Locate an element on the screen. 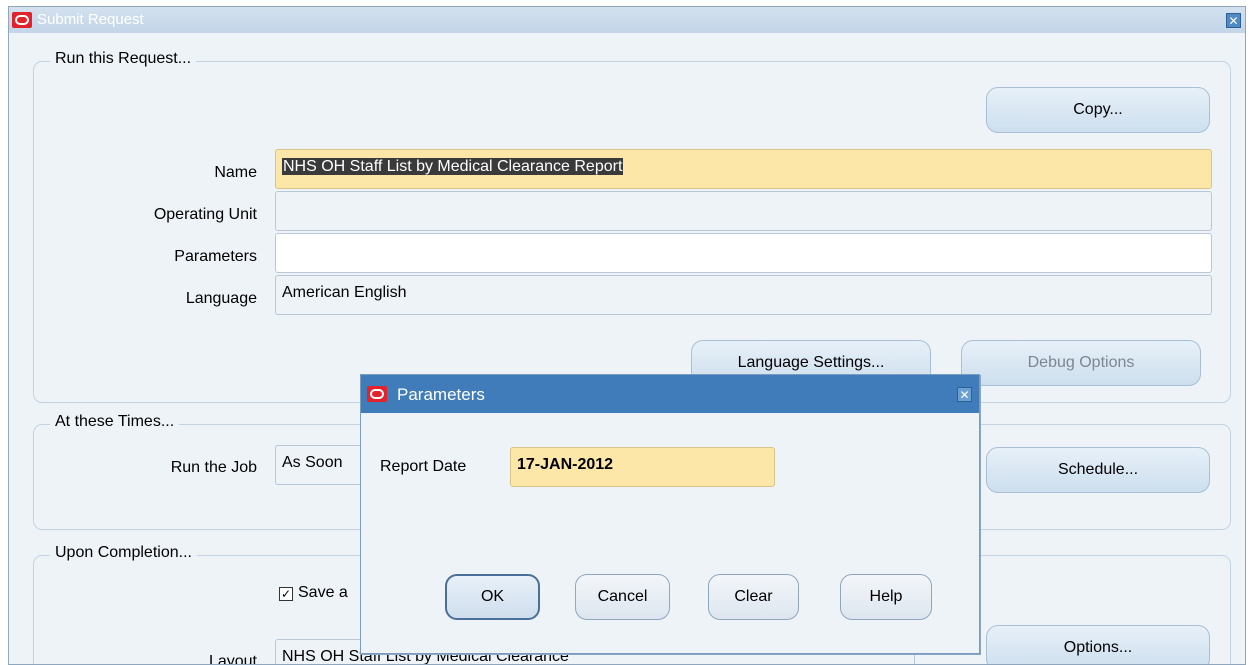 The width and height of the screenshot is (1254, 665). name-label: Name is located at coordinates (235, 172).